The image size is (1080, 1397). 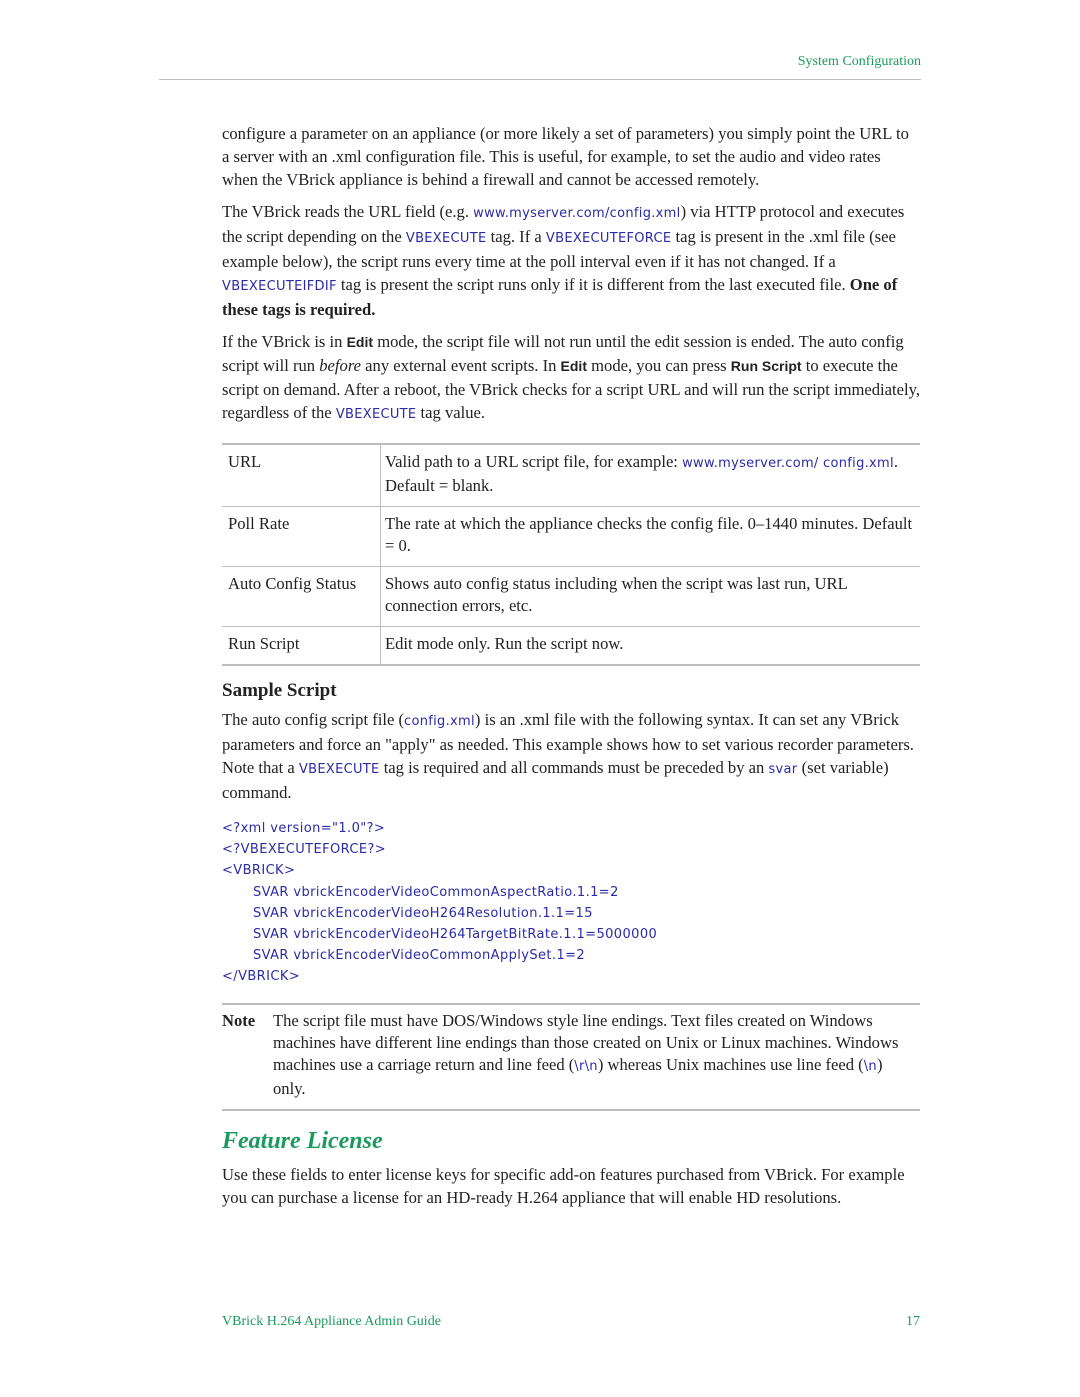 I want to click on code-url-example: www.myserver.com/config.xml, so click(x=577, y=213).